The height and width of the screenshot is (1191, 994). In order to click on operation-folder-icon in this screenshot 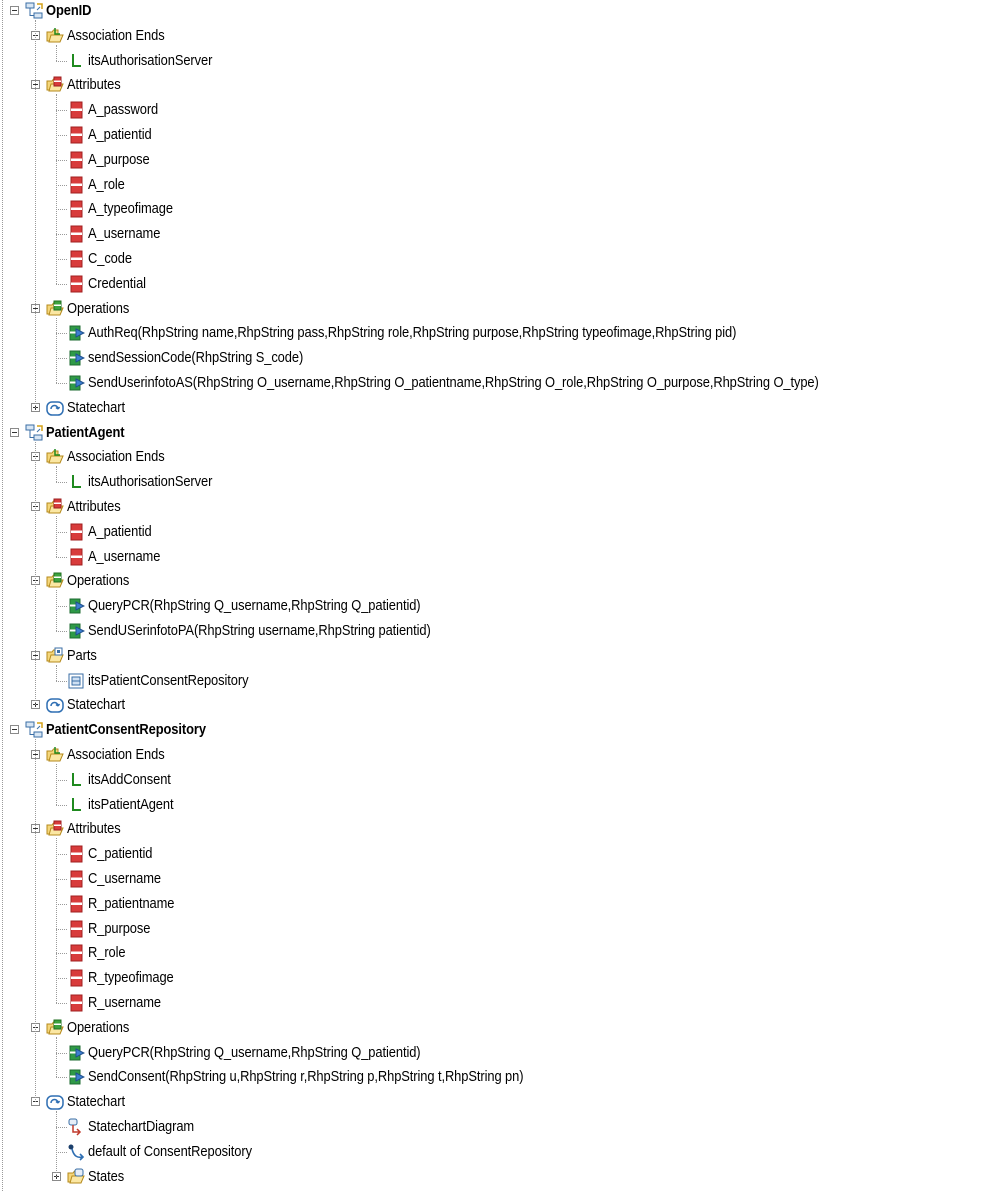, I will do `click(55, 580)`.